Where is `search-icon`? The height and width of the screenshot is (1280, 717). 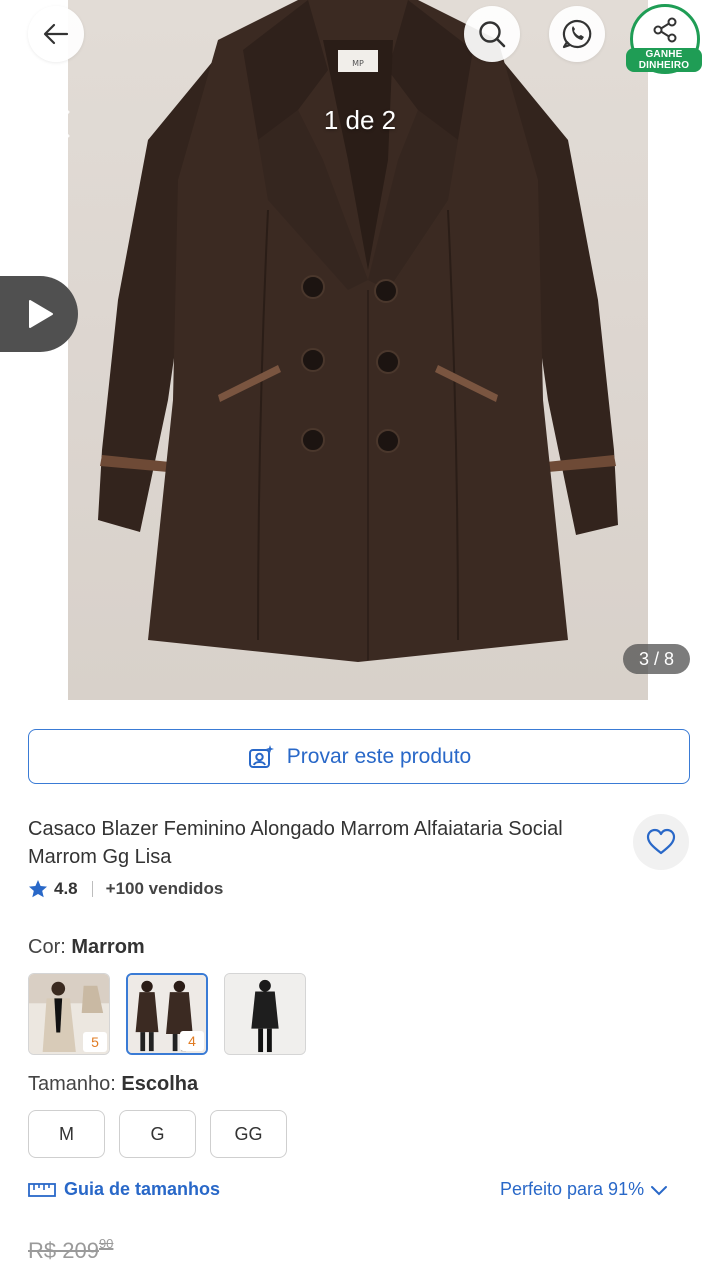
search-icon is located at coordinates (492, 34).